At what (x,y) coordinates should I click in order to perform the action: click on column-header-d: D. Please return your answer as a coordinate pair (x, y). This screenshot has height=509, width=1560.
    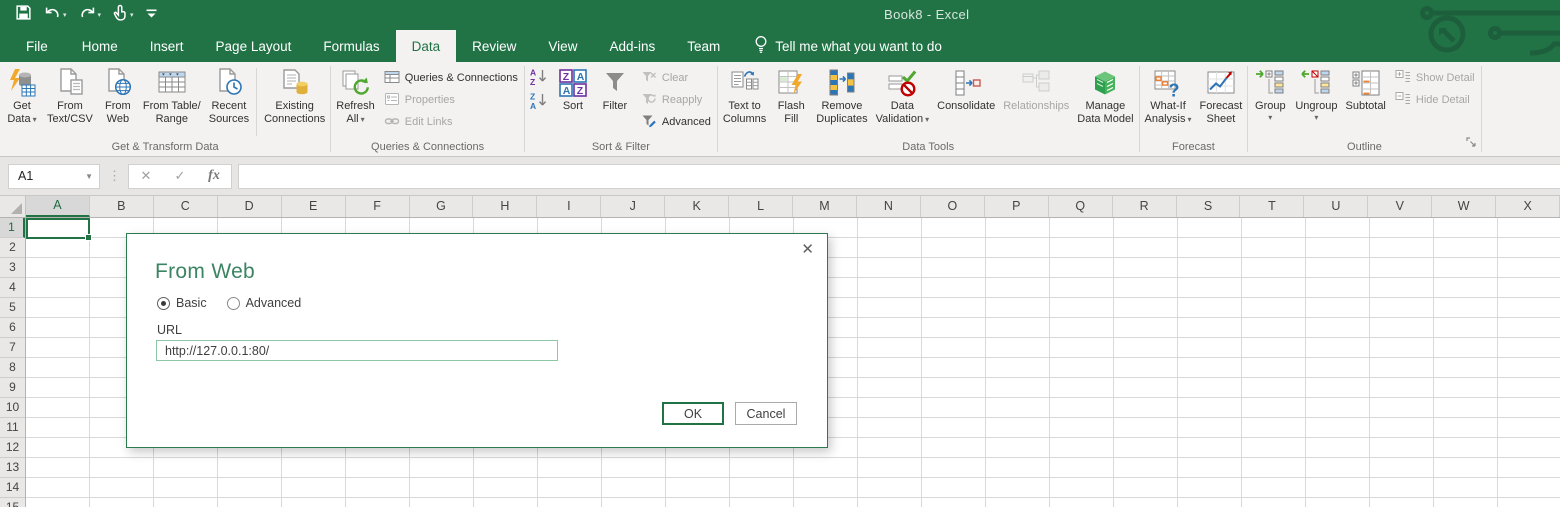
    Looking at the image, I should click on (250, 206).